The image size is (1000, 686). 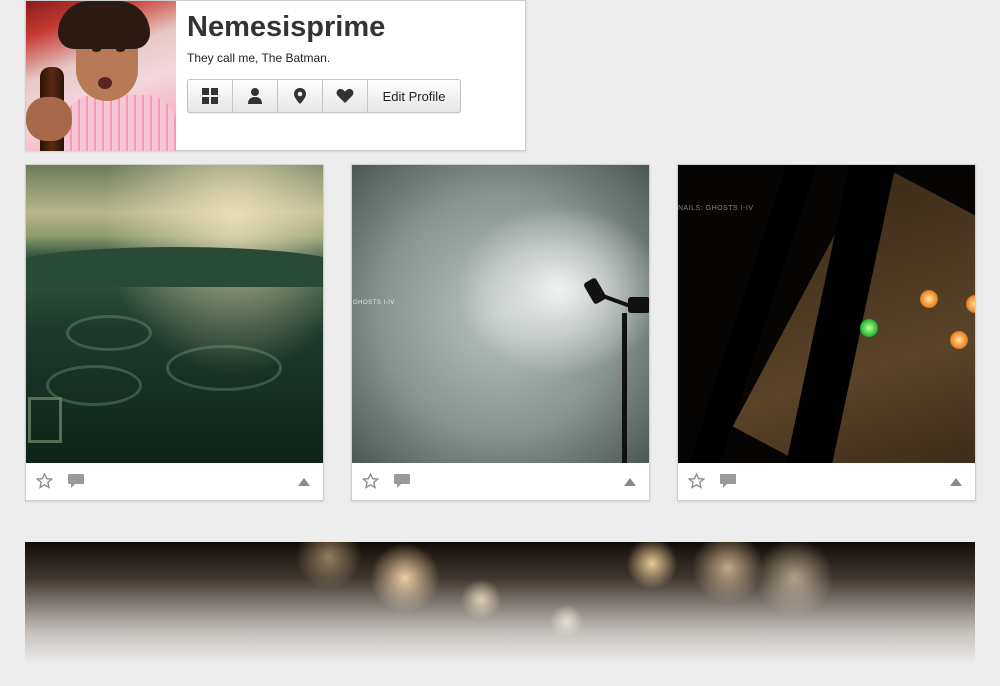 What do you see at coordinates (869, 328) in the screenshot?
I see `photo-green-light` at bounding box center [869, 328].